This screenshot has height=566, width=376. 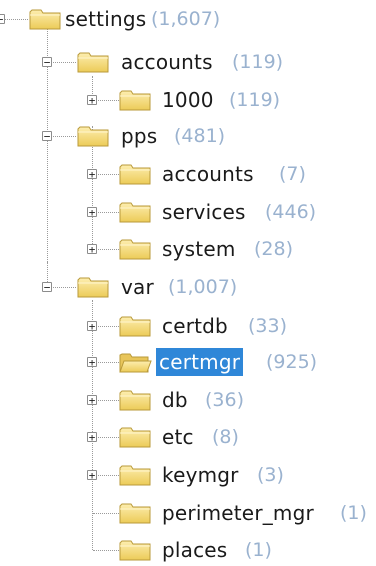 I want to click on tree-node-perimeter-mgr: perimeter_mgr (1), so click(x=188, y=514).